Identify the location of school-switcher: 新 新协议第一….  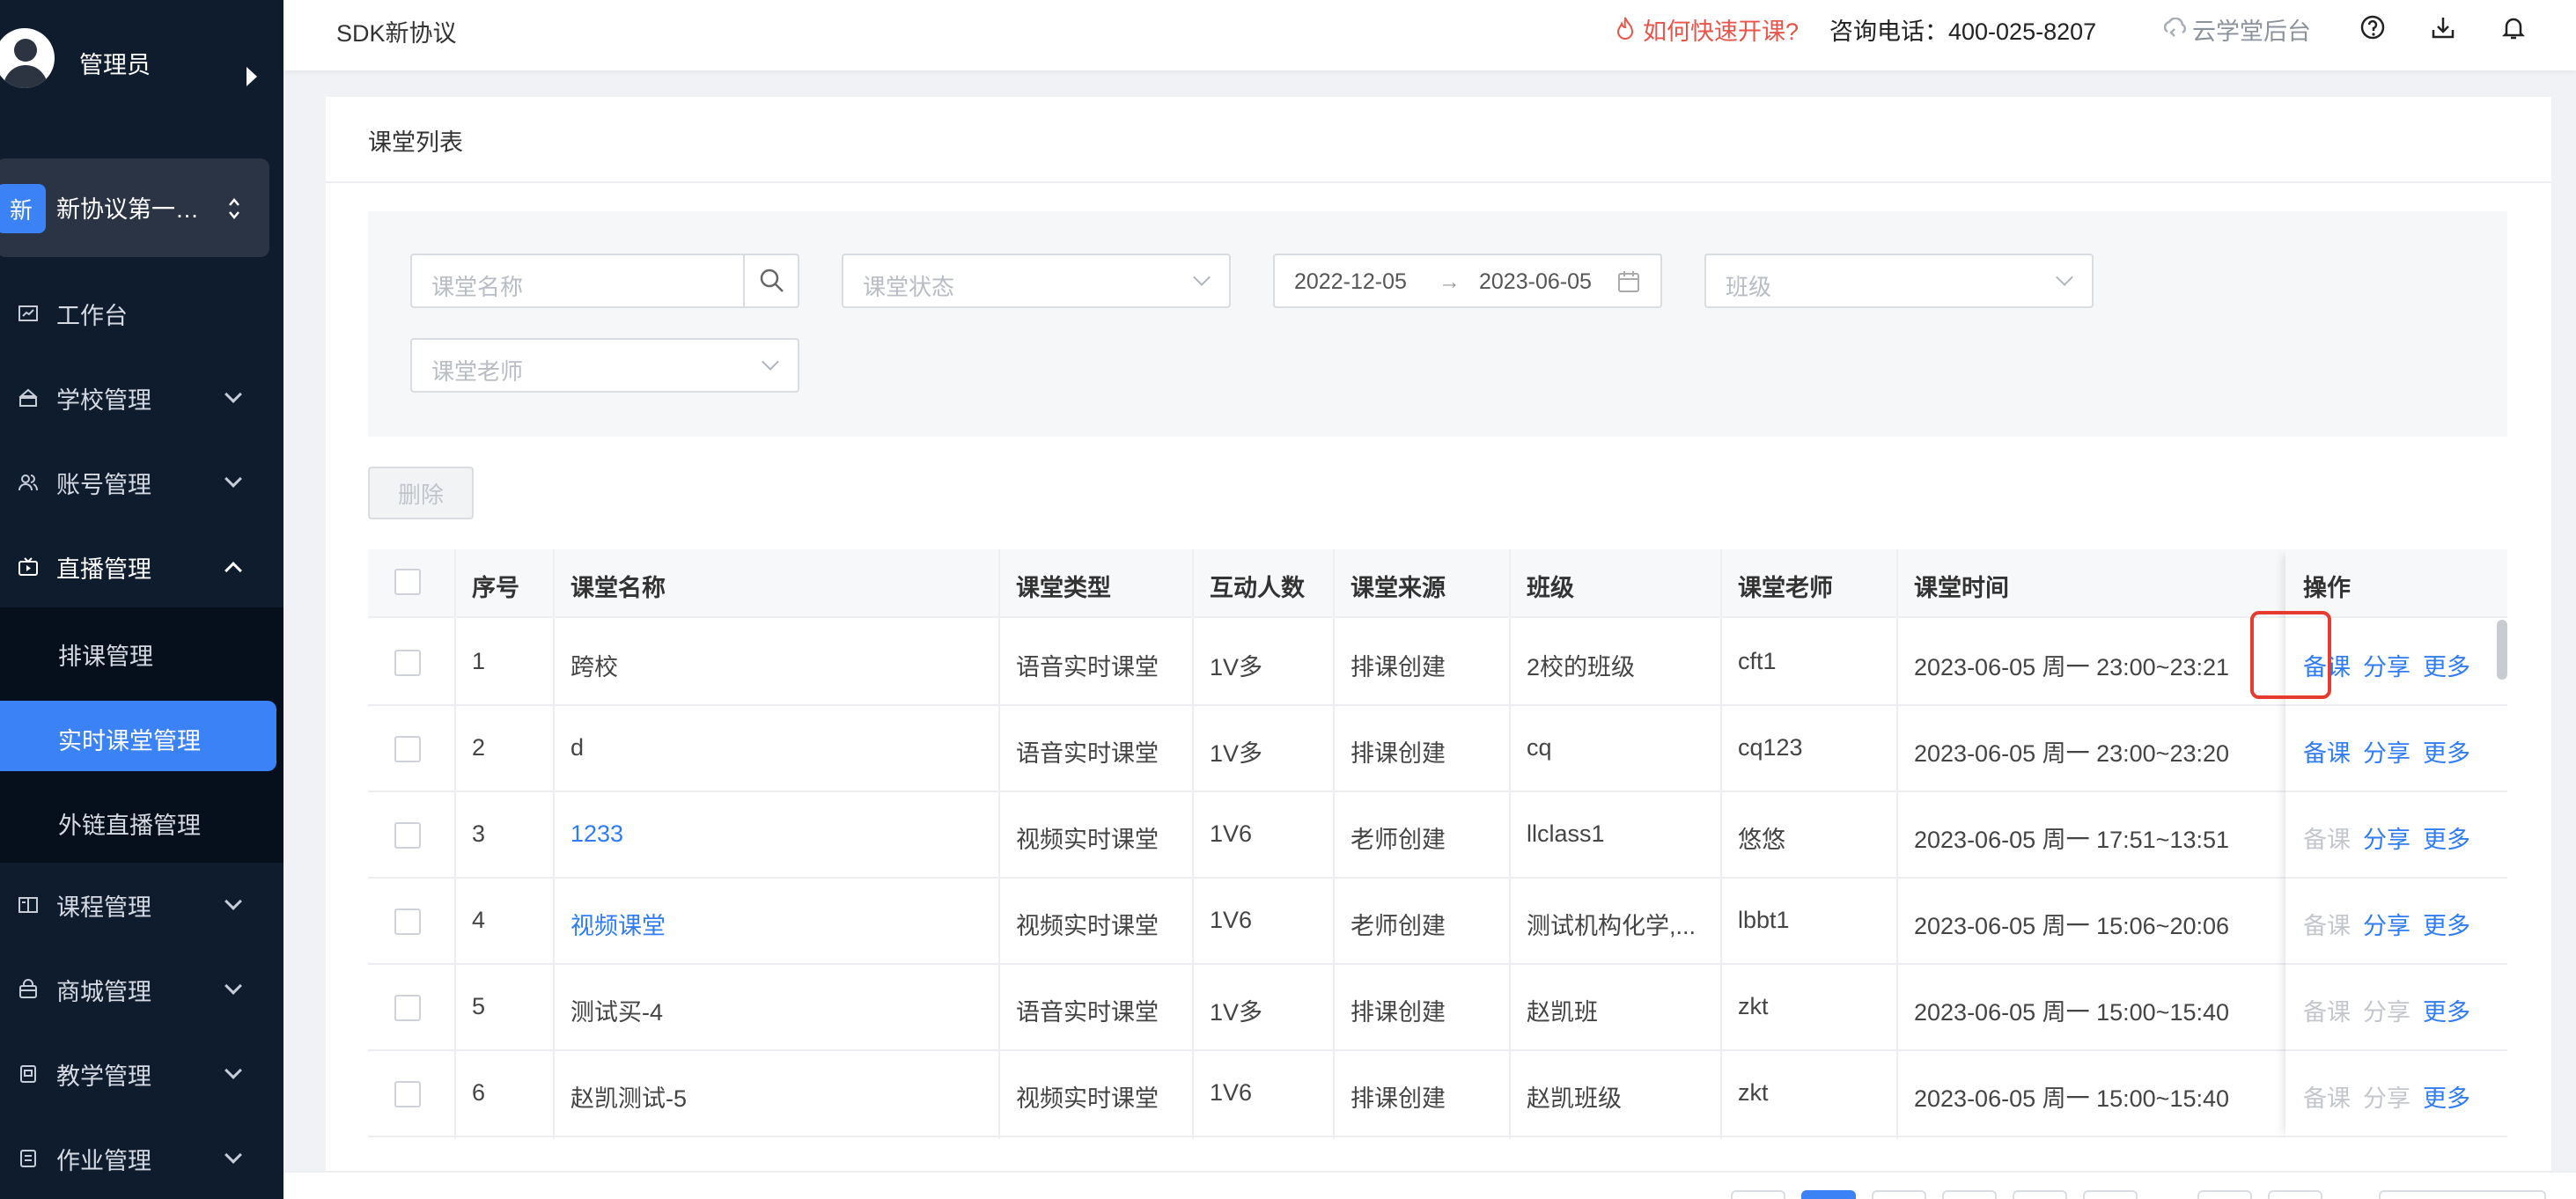
(134, 207).